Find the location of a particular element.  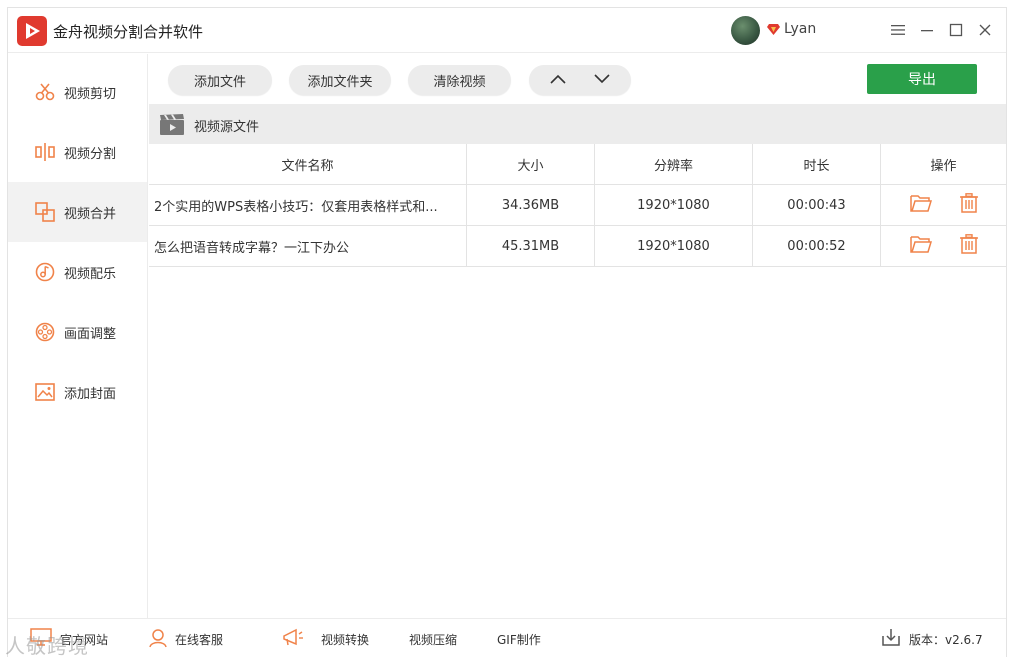

customer-service-icon is located at coordinates (158, 640).